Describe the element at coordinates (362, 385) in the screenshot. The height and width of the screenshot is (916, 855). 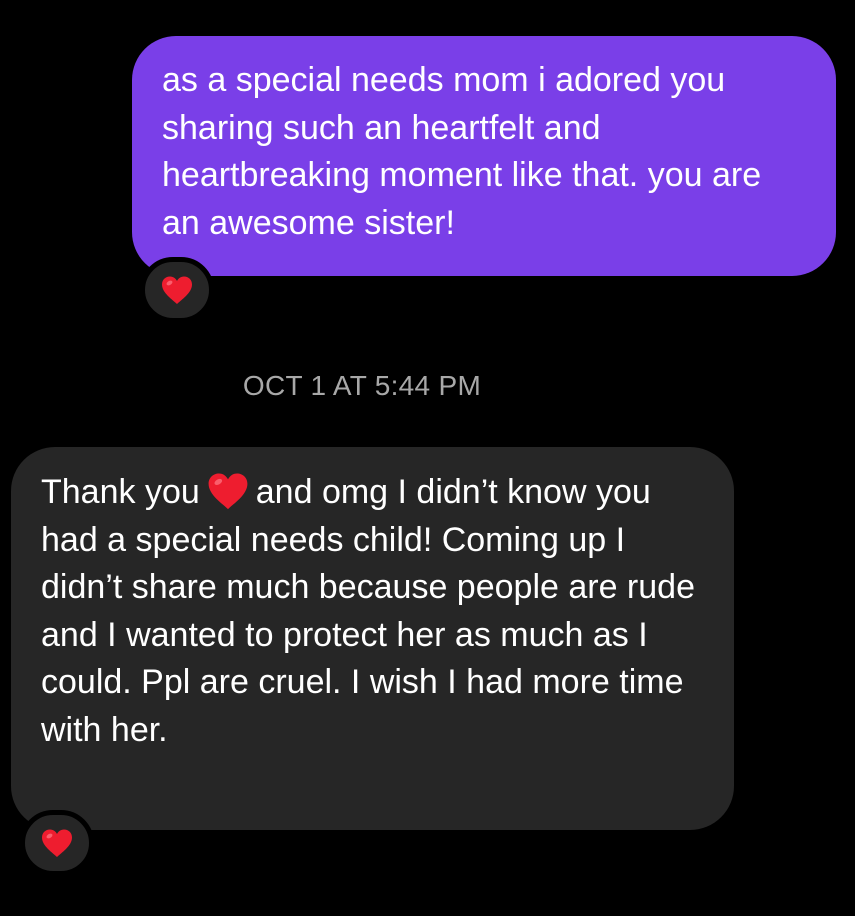
I see `message-timestamp: OCT 1 AT 5:44 PM` at that location.